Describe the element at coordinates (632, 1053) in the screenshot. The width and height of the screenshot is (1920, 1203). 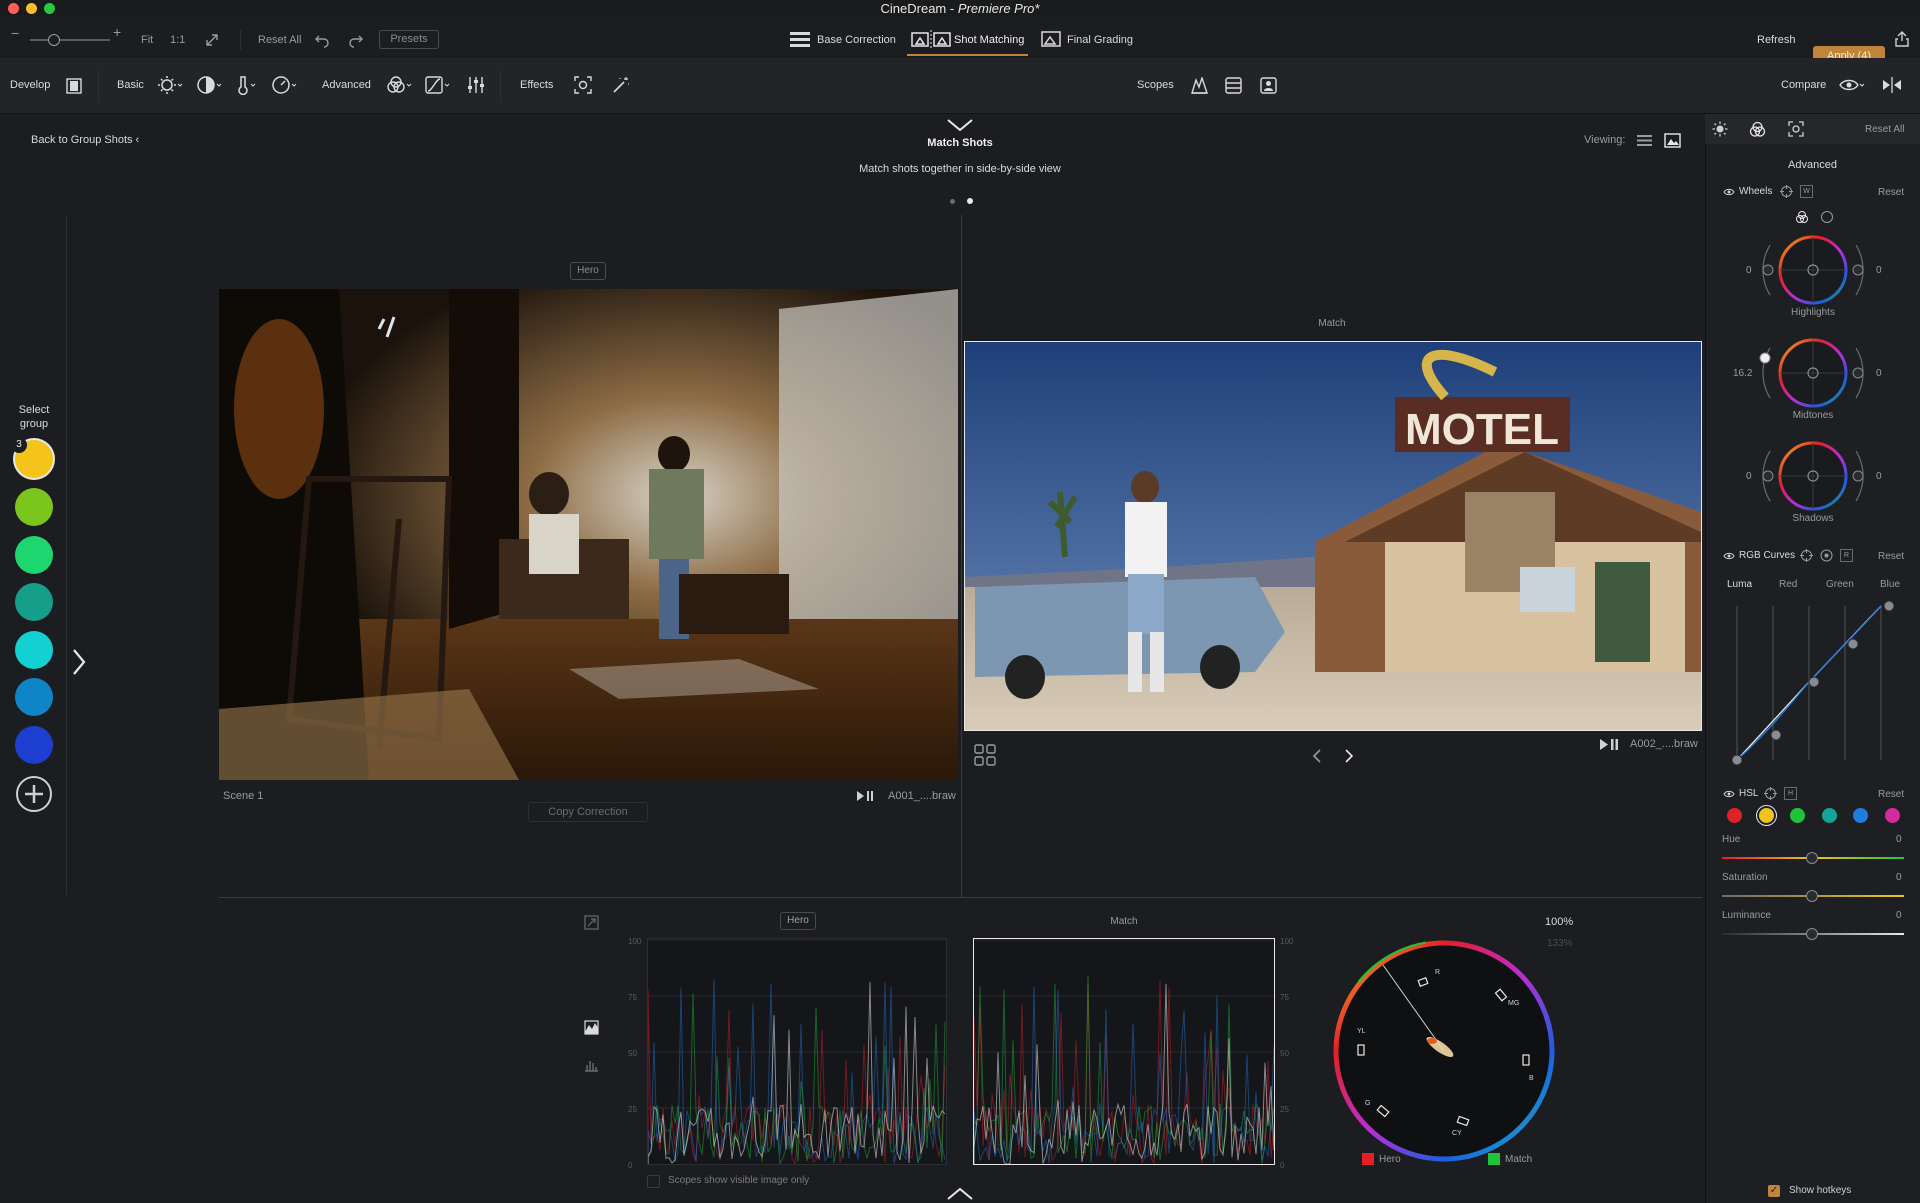
I see `scope-tick-label: 50` at that location.